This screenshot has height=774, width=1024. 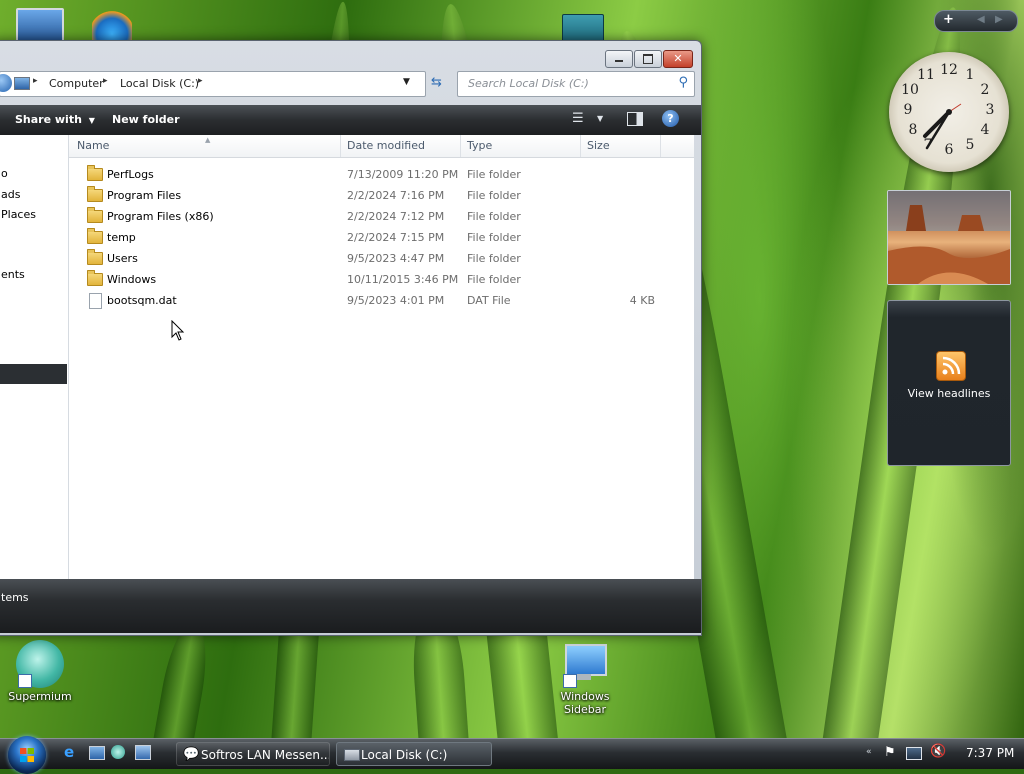 What do you see at coordinates (404, 755) in the screenshot?
I see `taskbar-button-label: Local Disk (C:)` at bounding box center [404, 755].